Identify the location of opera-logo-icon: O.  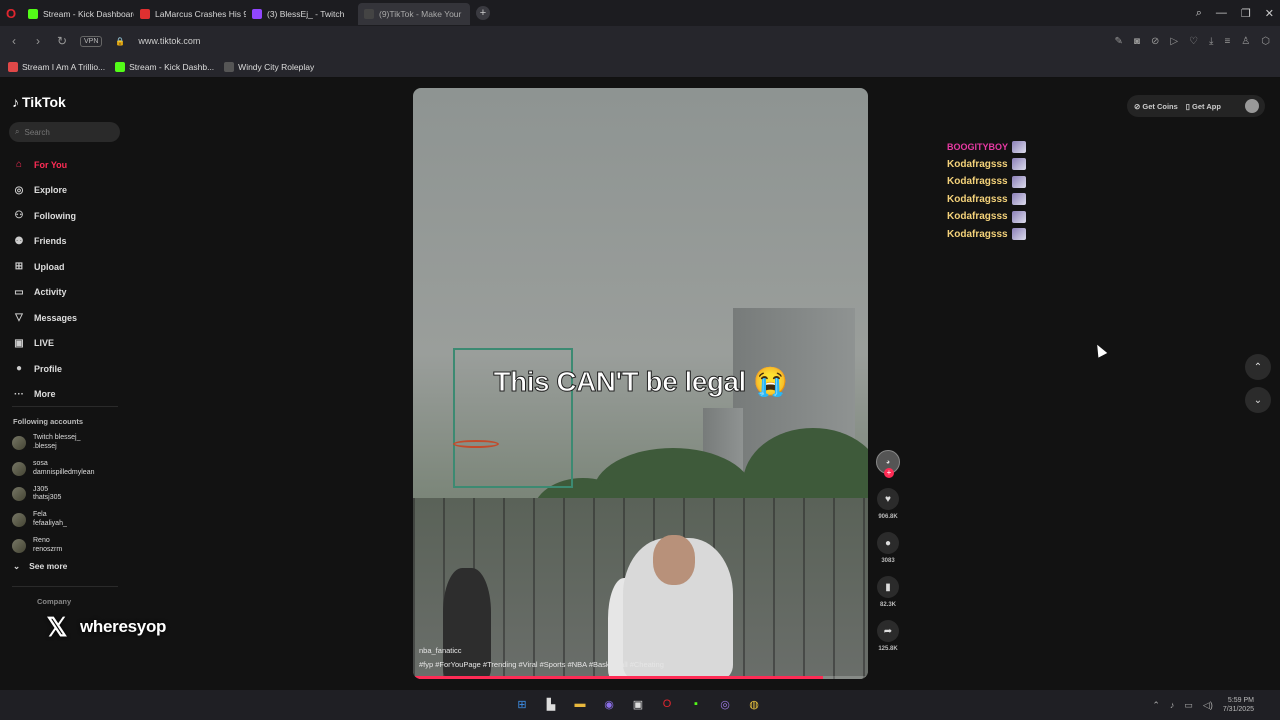
(11, 13).